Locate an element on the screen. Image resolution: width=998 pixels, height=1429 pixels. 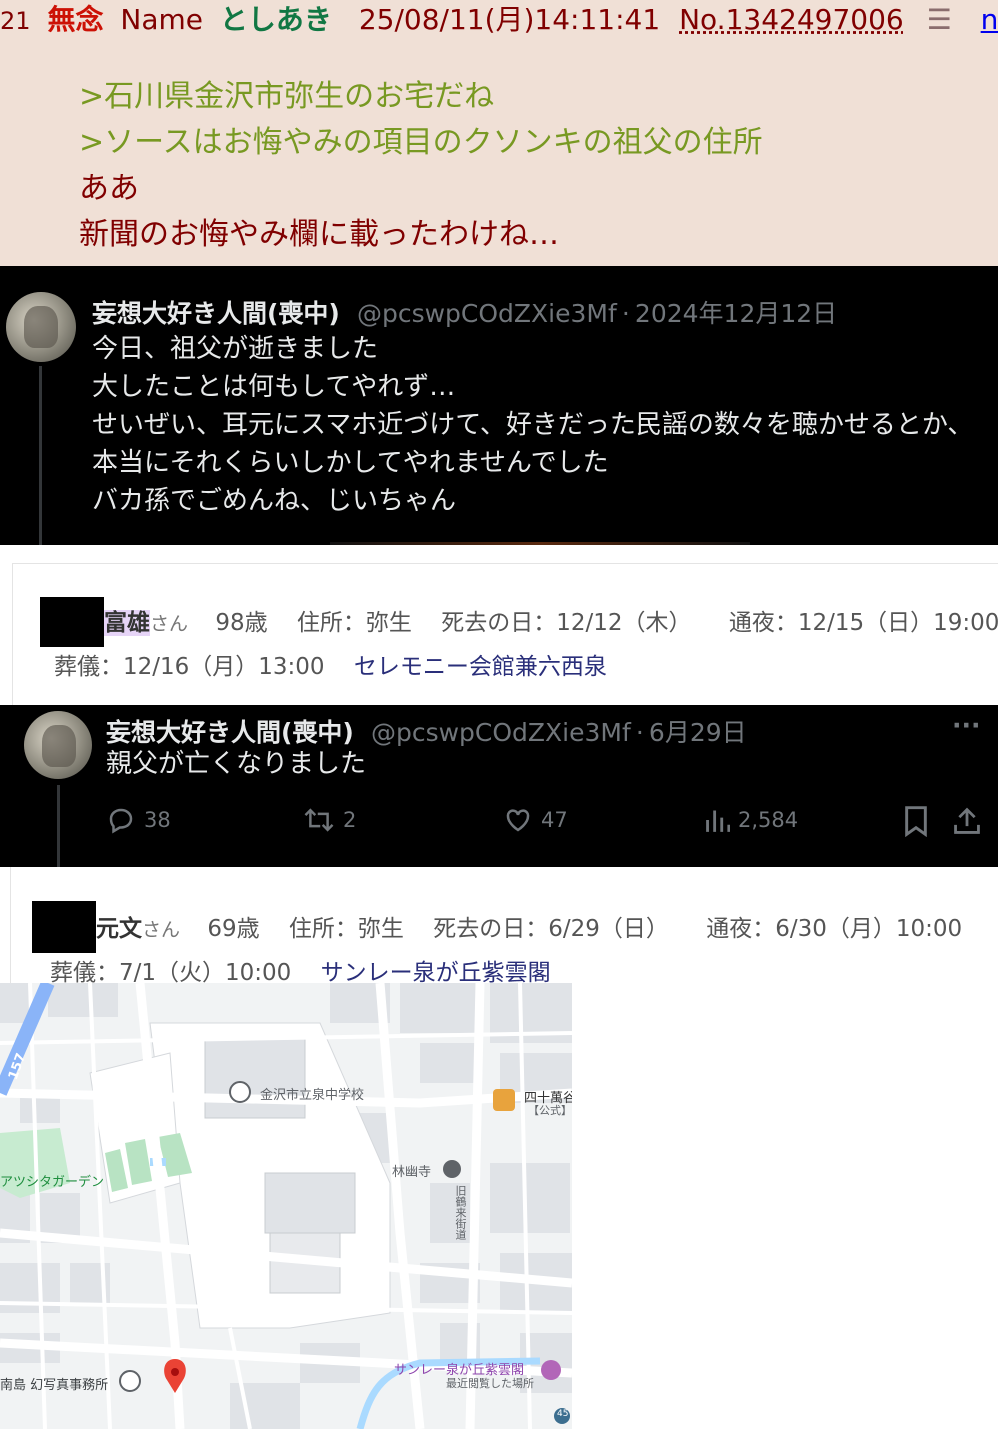
like-count: 47 is located at coordinates (554, 820).